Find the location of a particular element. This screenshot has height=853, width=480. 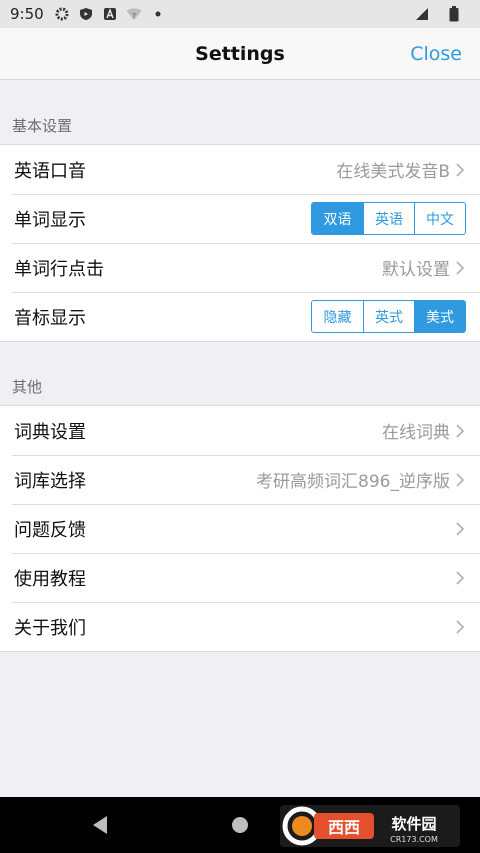

row-feedback: 问题反馈 is located at coordinates (240, 528).